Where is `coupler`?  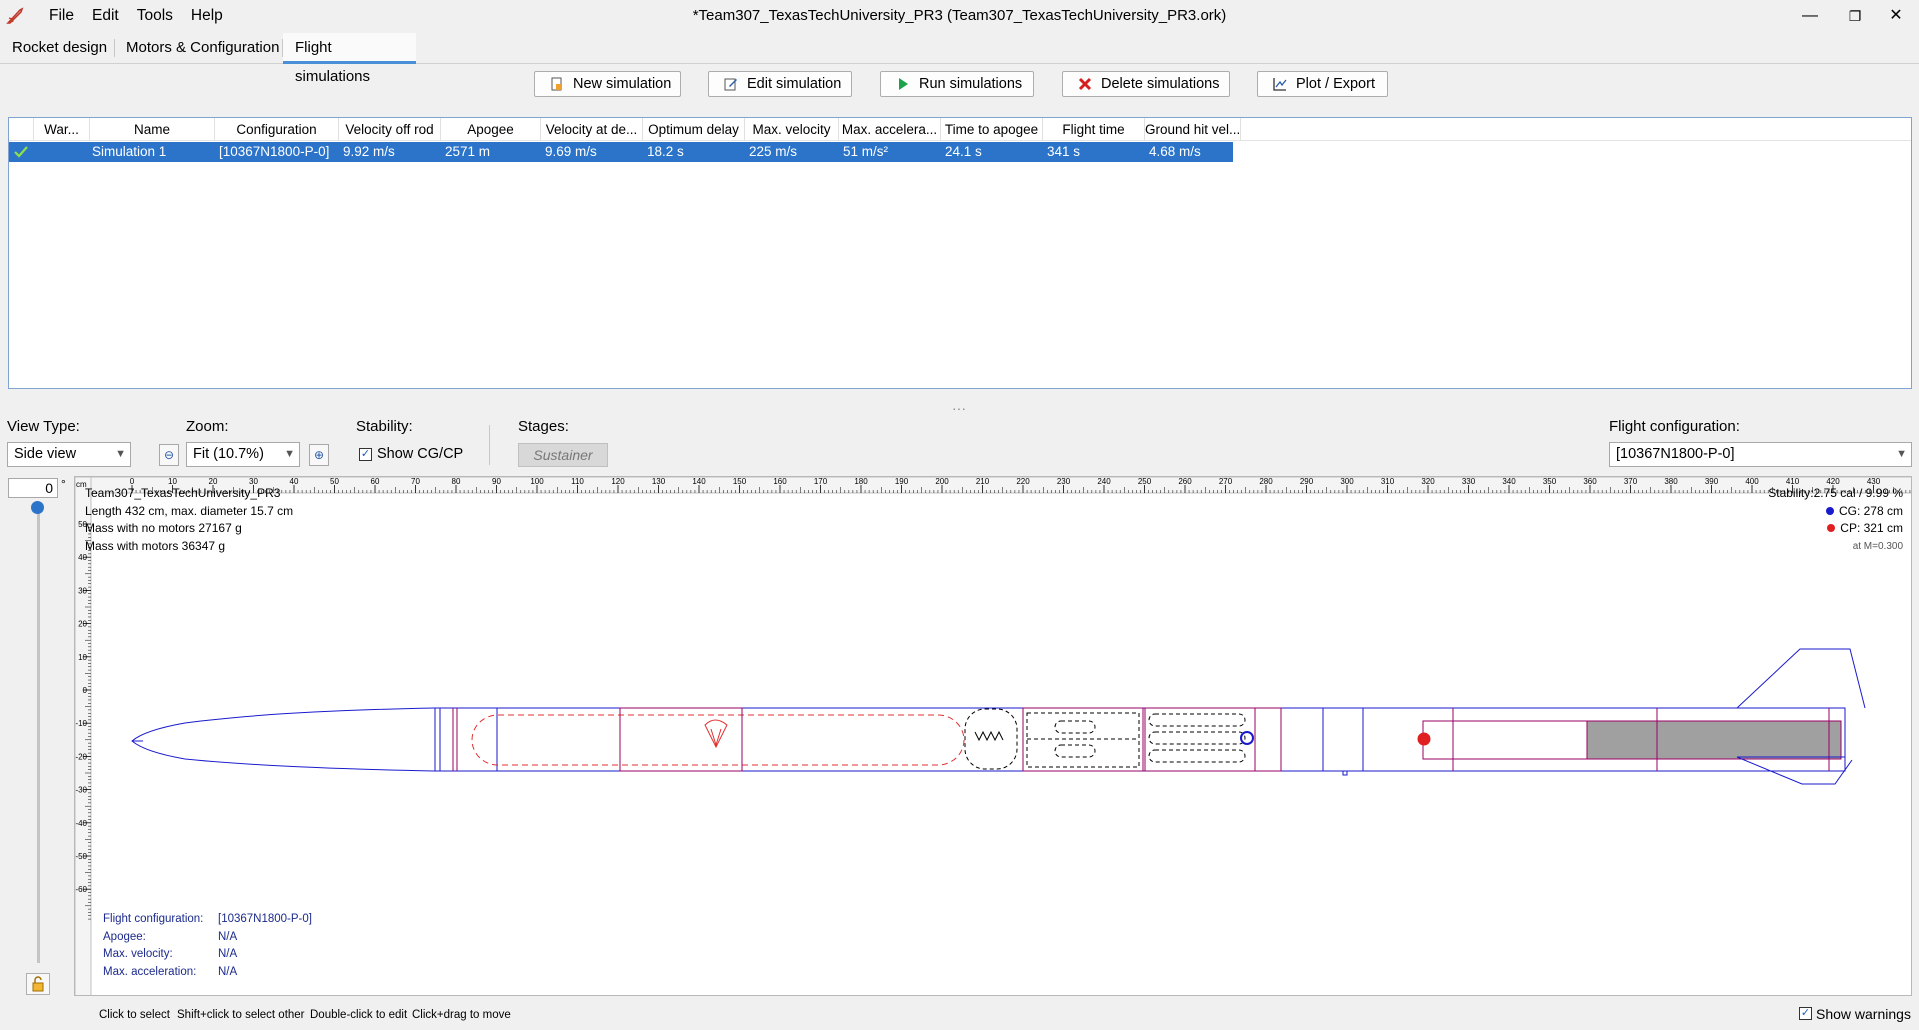 coupler is located at coordinates (1268, 739).